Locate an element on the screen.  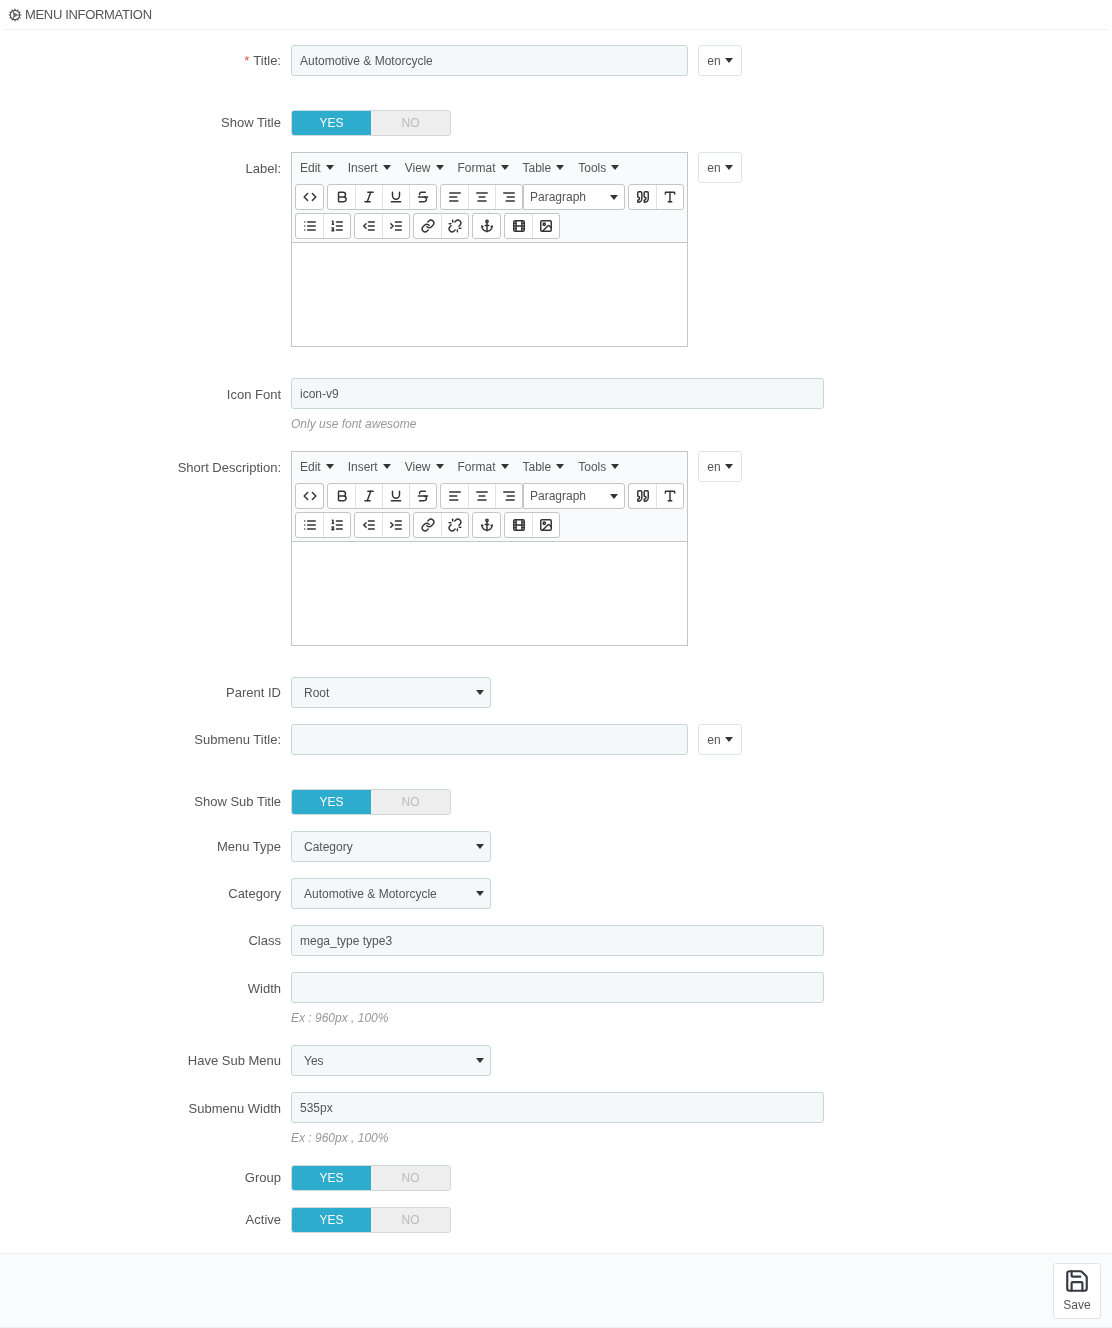
quote-icon is located at coordinates (642, 496).